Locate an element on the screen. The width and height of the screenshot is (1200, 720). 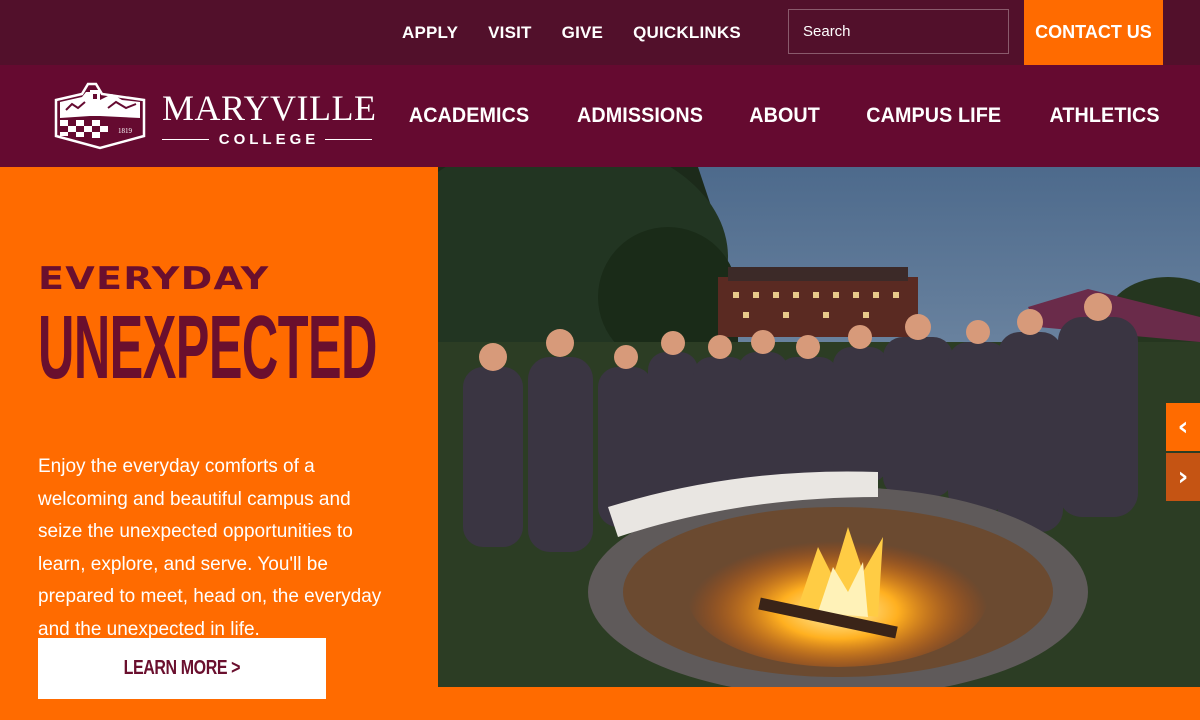
carousel-next-button: › is located at coordinates (1183, 477).